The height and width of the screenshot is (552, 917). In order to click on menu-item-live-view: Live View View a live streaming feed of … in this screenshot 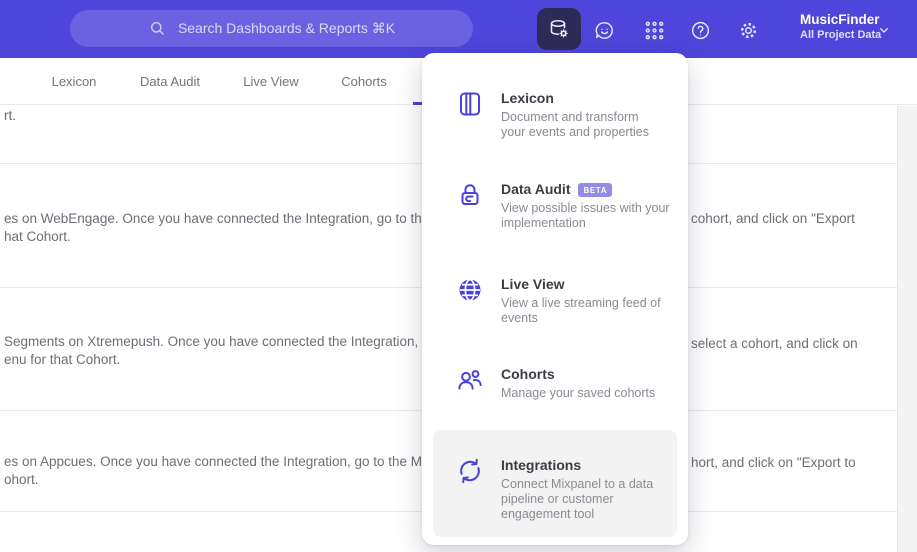, I will do `click(567, 301)`.